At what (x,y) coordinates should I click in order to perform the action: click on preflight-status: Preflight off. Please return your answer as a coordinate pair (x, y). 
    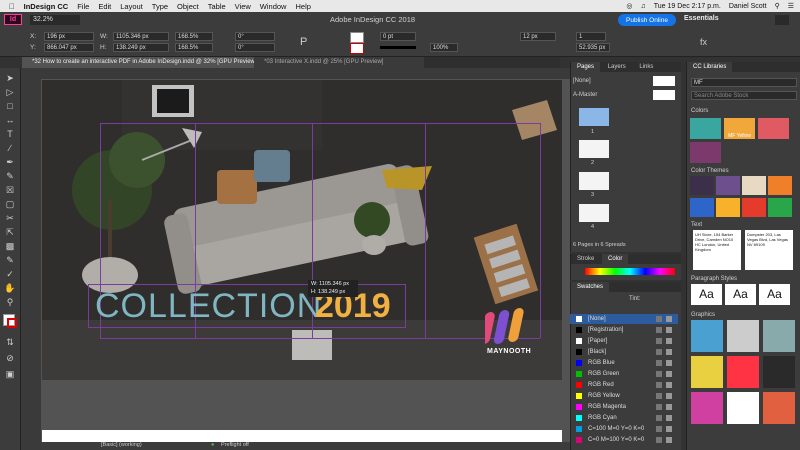
    Looking at the image, I should click on (235, 445).